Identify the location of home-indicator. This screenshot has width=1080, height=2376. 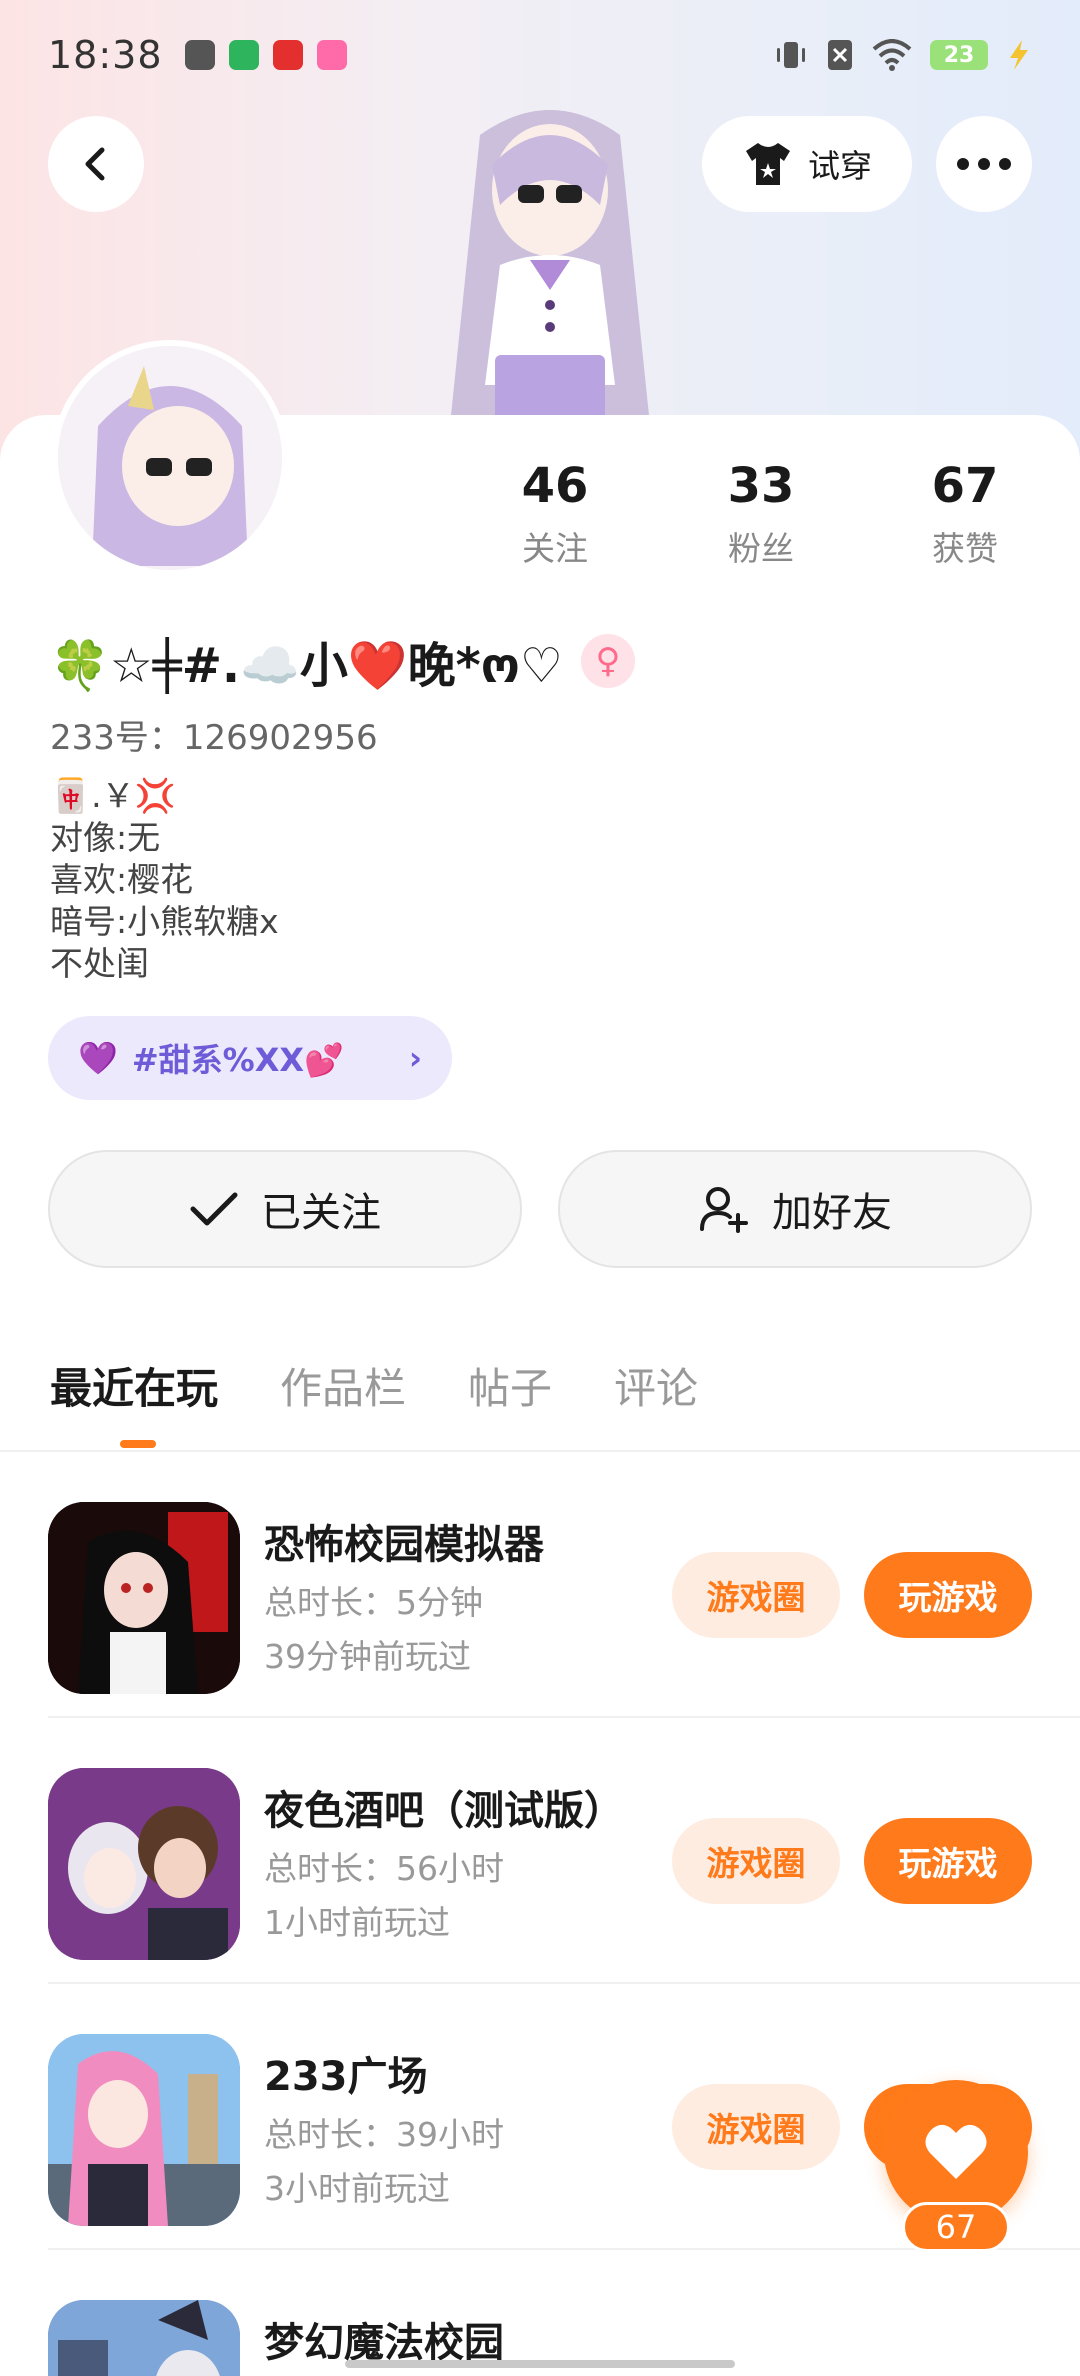
(540, 2364).